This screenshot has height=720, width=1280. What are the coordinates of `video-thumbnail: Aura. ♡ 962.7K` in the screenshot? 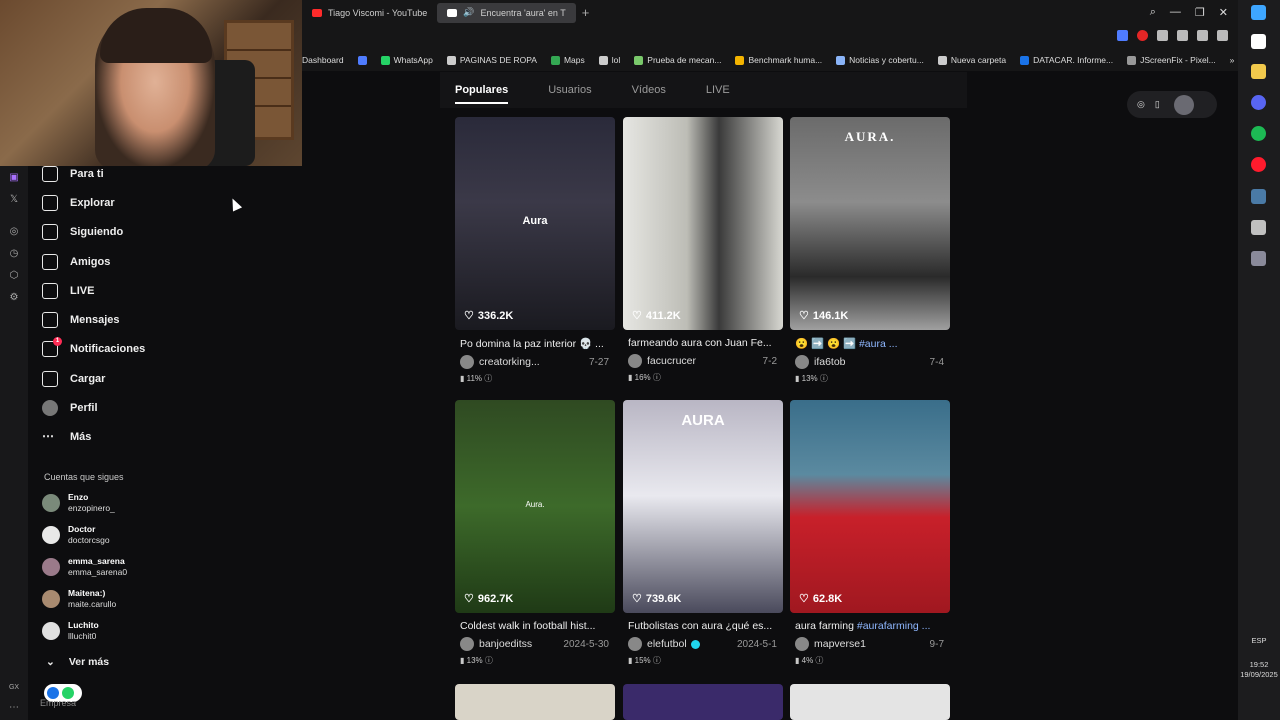 It's located at (535, 506).